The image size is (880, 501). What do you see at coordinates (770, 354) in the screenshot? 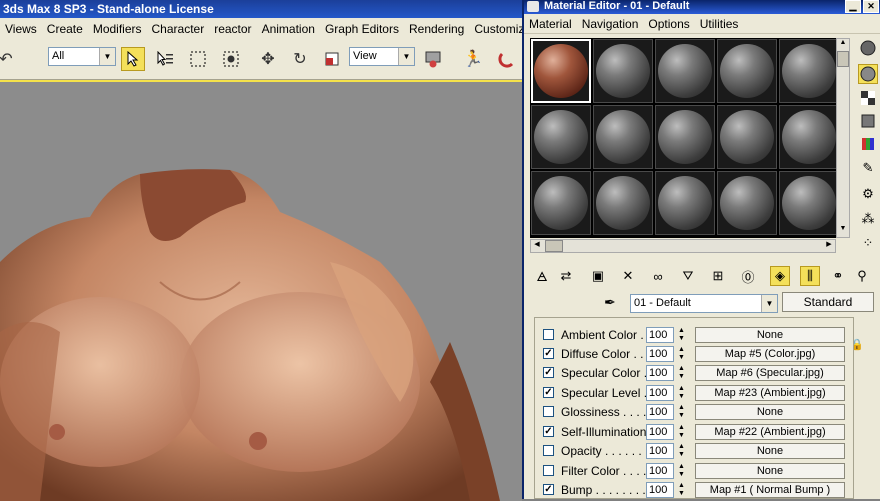
I see `map-button: Map #5 (Color.jpg)` at bounding box center [770, 354].